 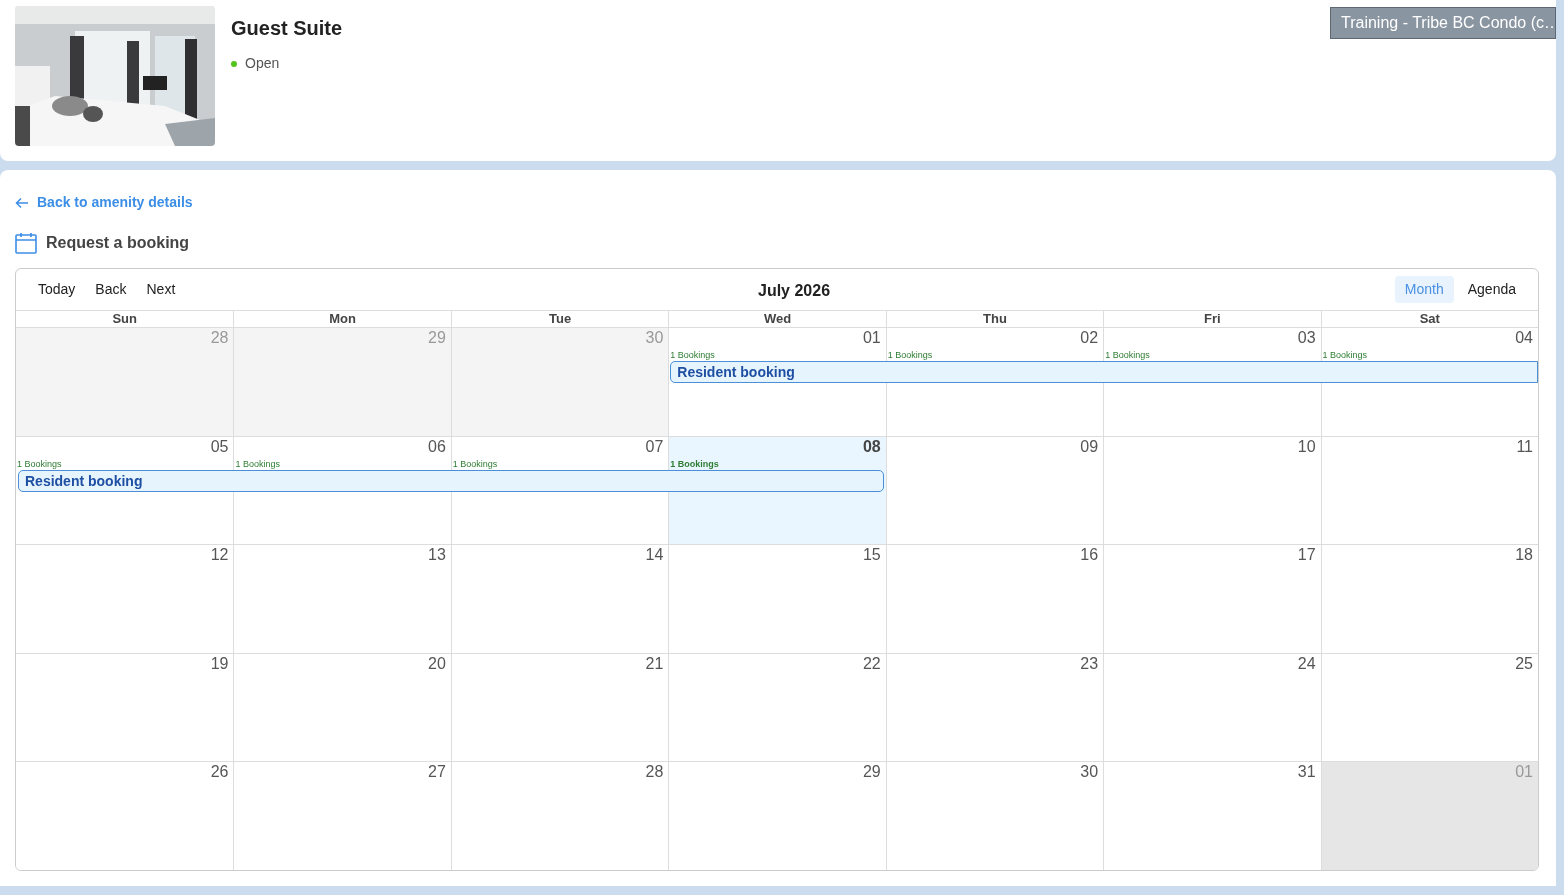 What do you see at coordinates (1524, 555) in the screenshot?
I see `date-number: 18` at bounding box center [1524, 555].